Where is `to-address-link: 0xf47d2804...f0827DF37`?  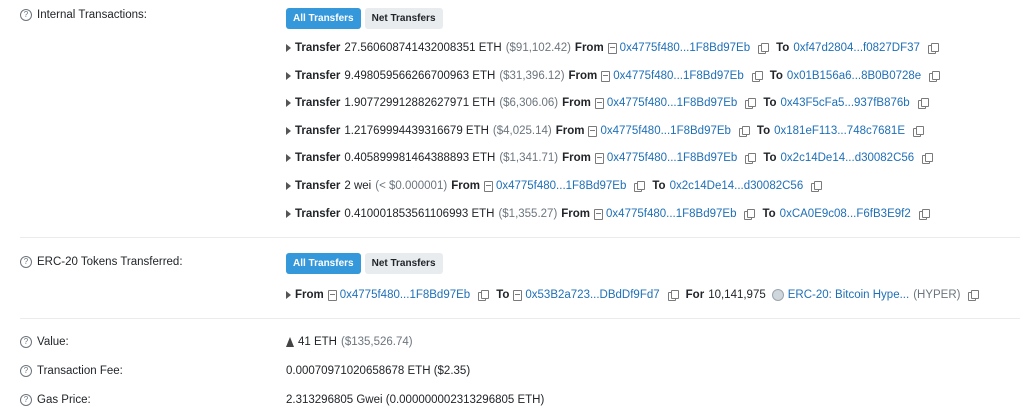
to-address-link: 0xf47d2804...f0827DF37 is located at coordinates (856, 48).